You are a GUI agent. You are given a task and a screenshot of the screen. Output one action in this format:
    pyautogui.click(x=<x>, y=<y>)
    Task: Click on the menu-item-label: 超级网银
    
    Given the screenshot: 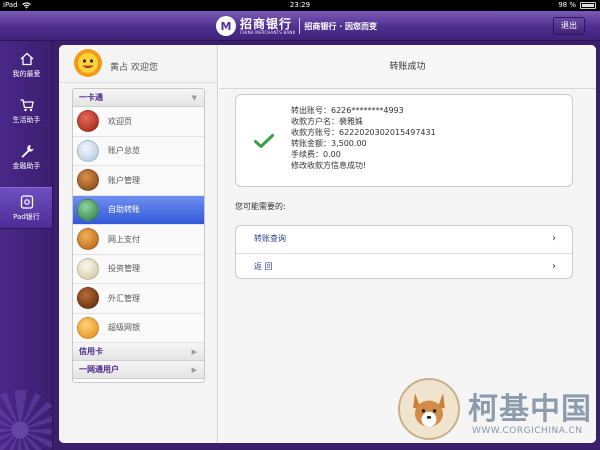 What is the action you would take?
    pyautogui.click(x=124, y=328)
    